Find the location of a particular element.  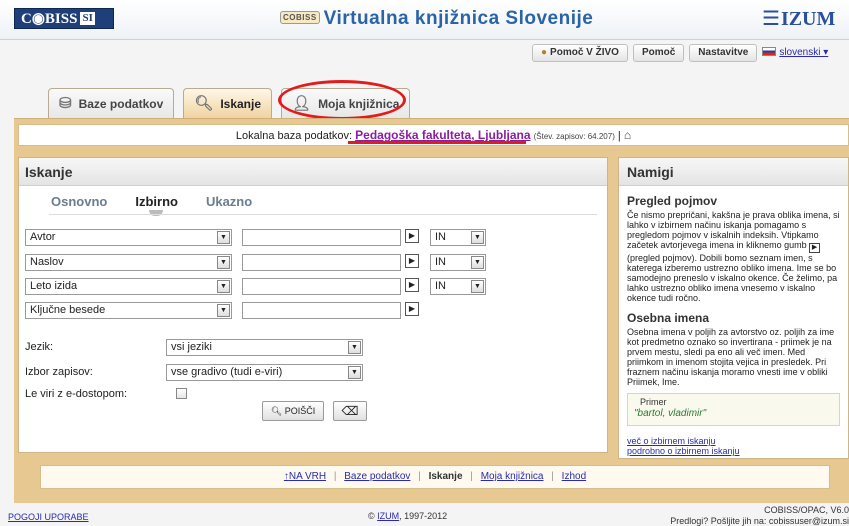

magnifier-icon: 🔍︎ is located at coordinates (204, 103).